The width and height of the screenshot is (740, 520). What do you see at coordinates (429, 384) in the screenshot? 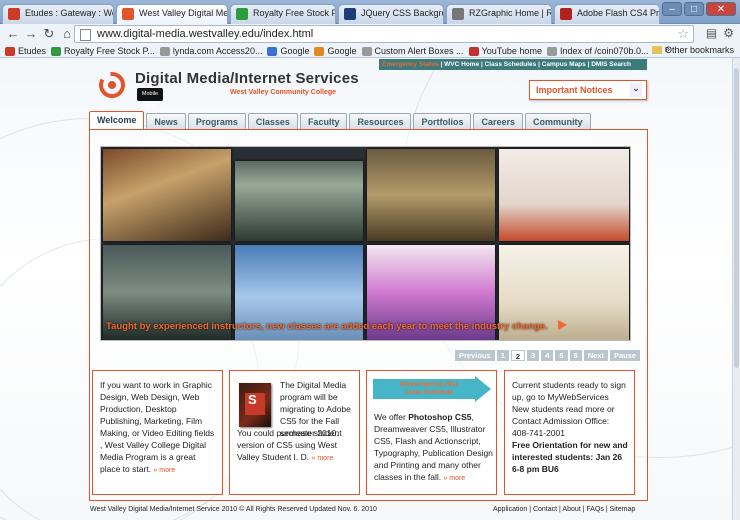
I see `class-schedule-line1: Winter/Spring 2011` at bounding box center [429, 384].